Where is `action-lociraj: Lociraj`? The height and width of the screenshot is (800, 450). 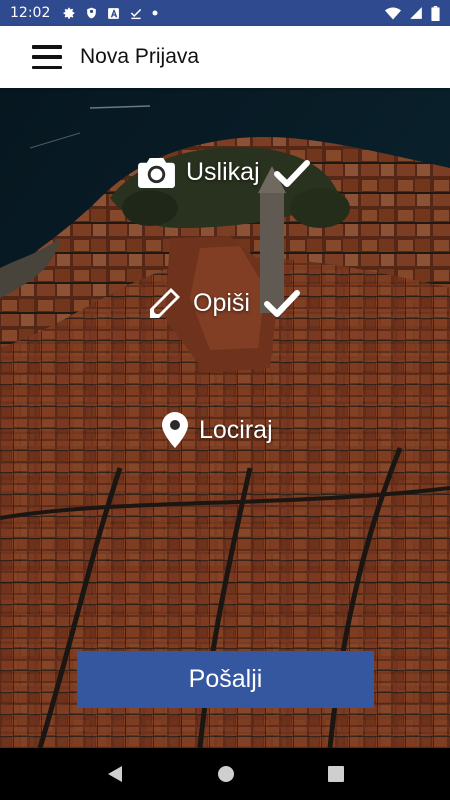
action-lociraj: Lociraj is located at coordinates (217, 430).